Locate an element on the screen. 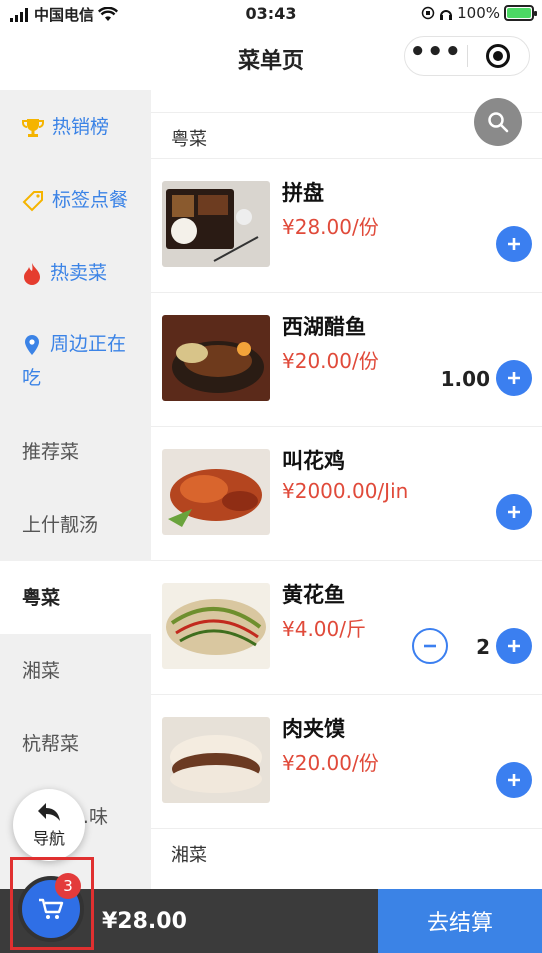 The width and height of the screenshot is (542, 953). dish-row: 拼盘 ¥28.00/份 is located at coordinates (346, 225).